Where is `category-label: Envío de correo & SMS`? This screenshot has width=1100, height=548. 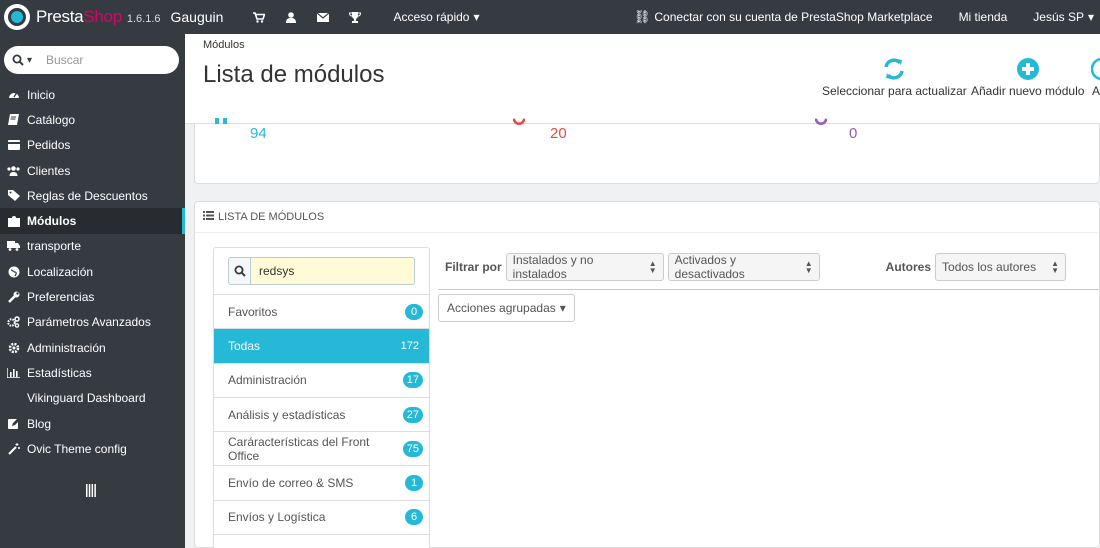
category-label: Envío de correo & SMS is located at coordinates (291, 483).